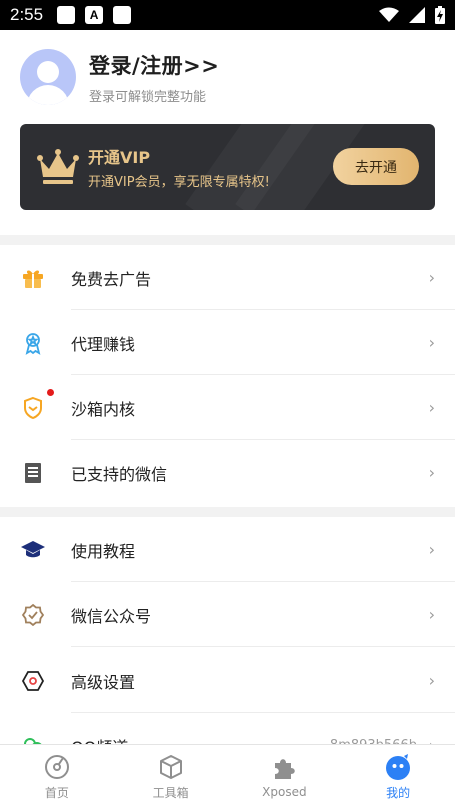 The image size is (455, 808). I want to click on nav-label: 工具箱, so click(170, 792).